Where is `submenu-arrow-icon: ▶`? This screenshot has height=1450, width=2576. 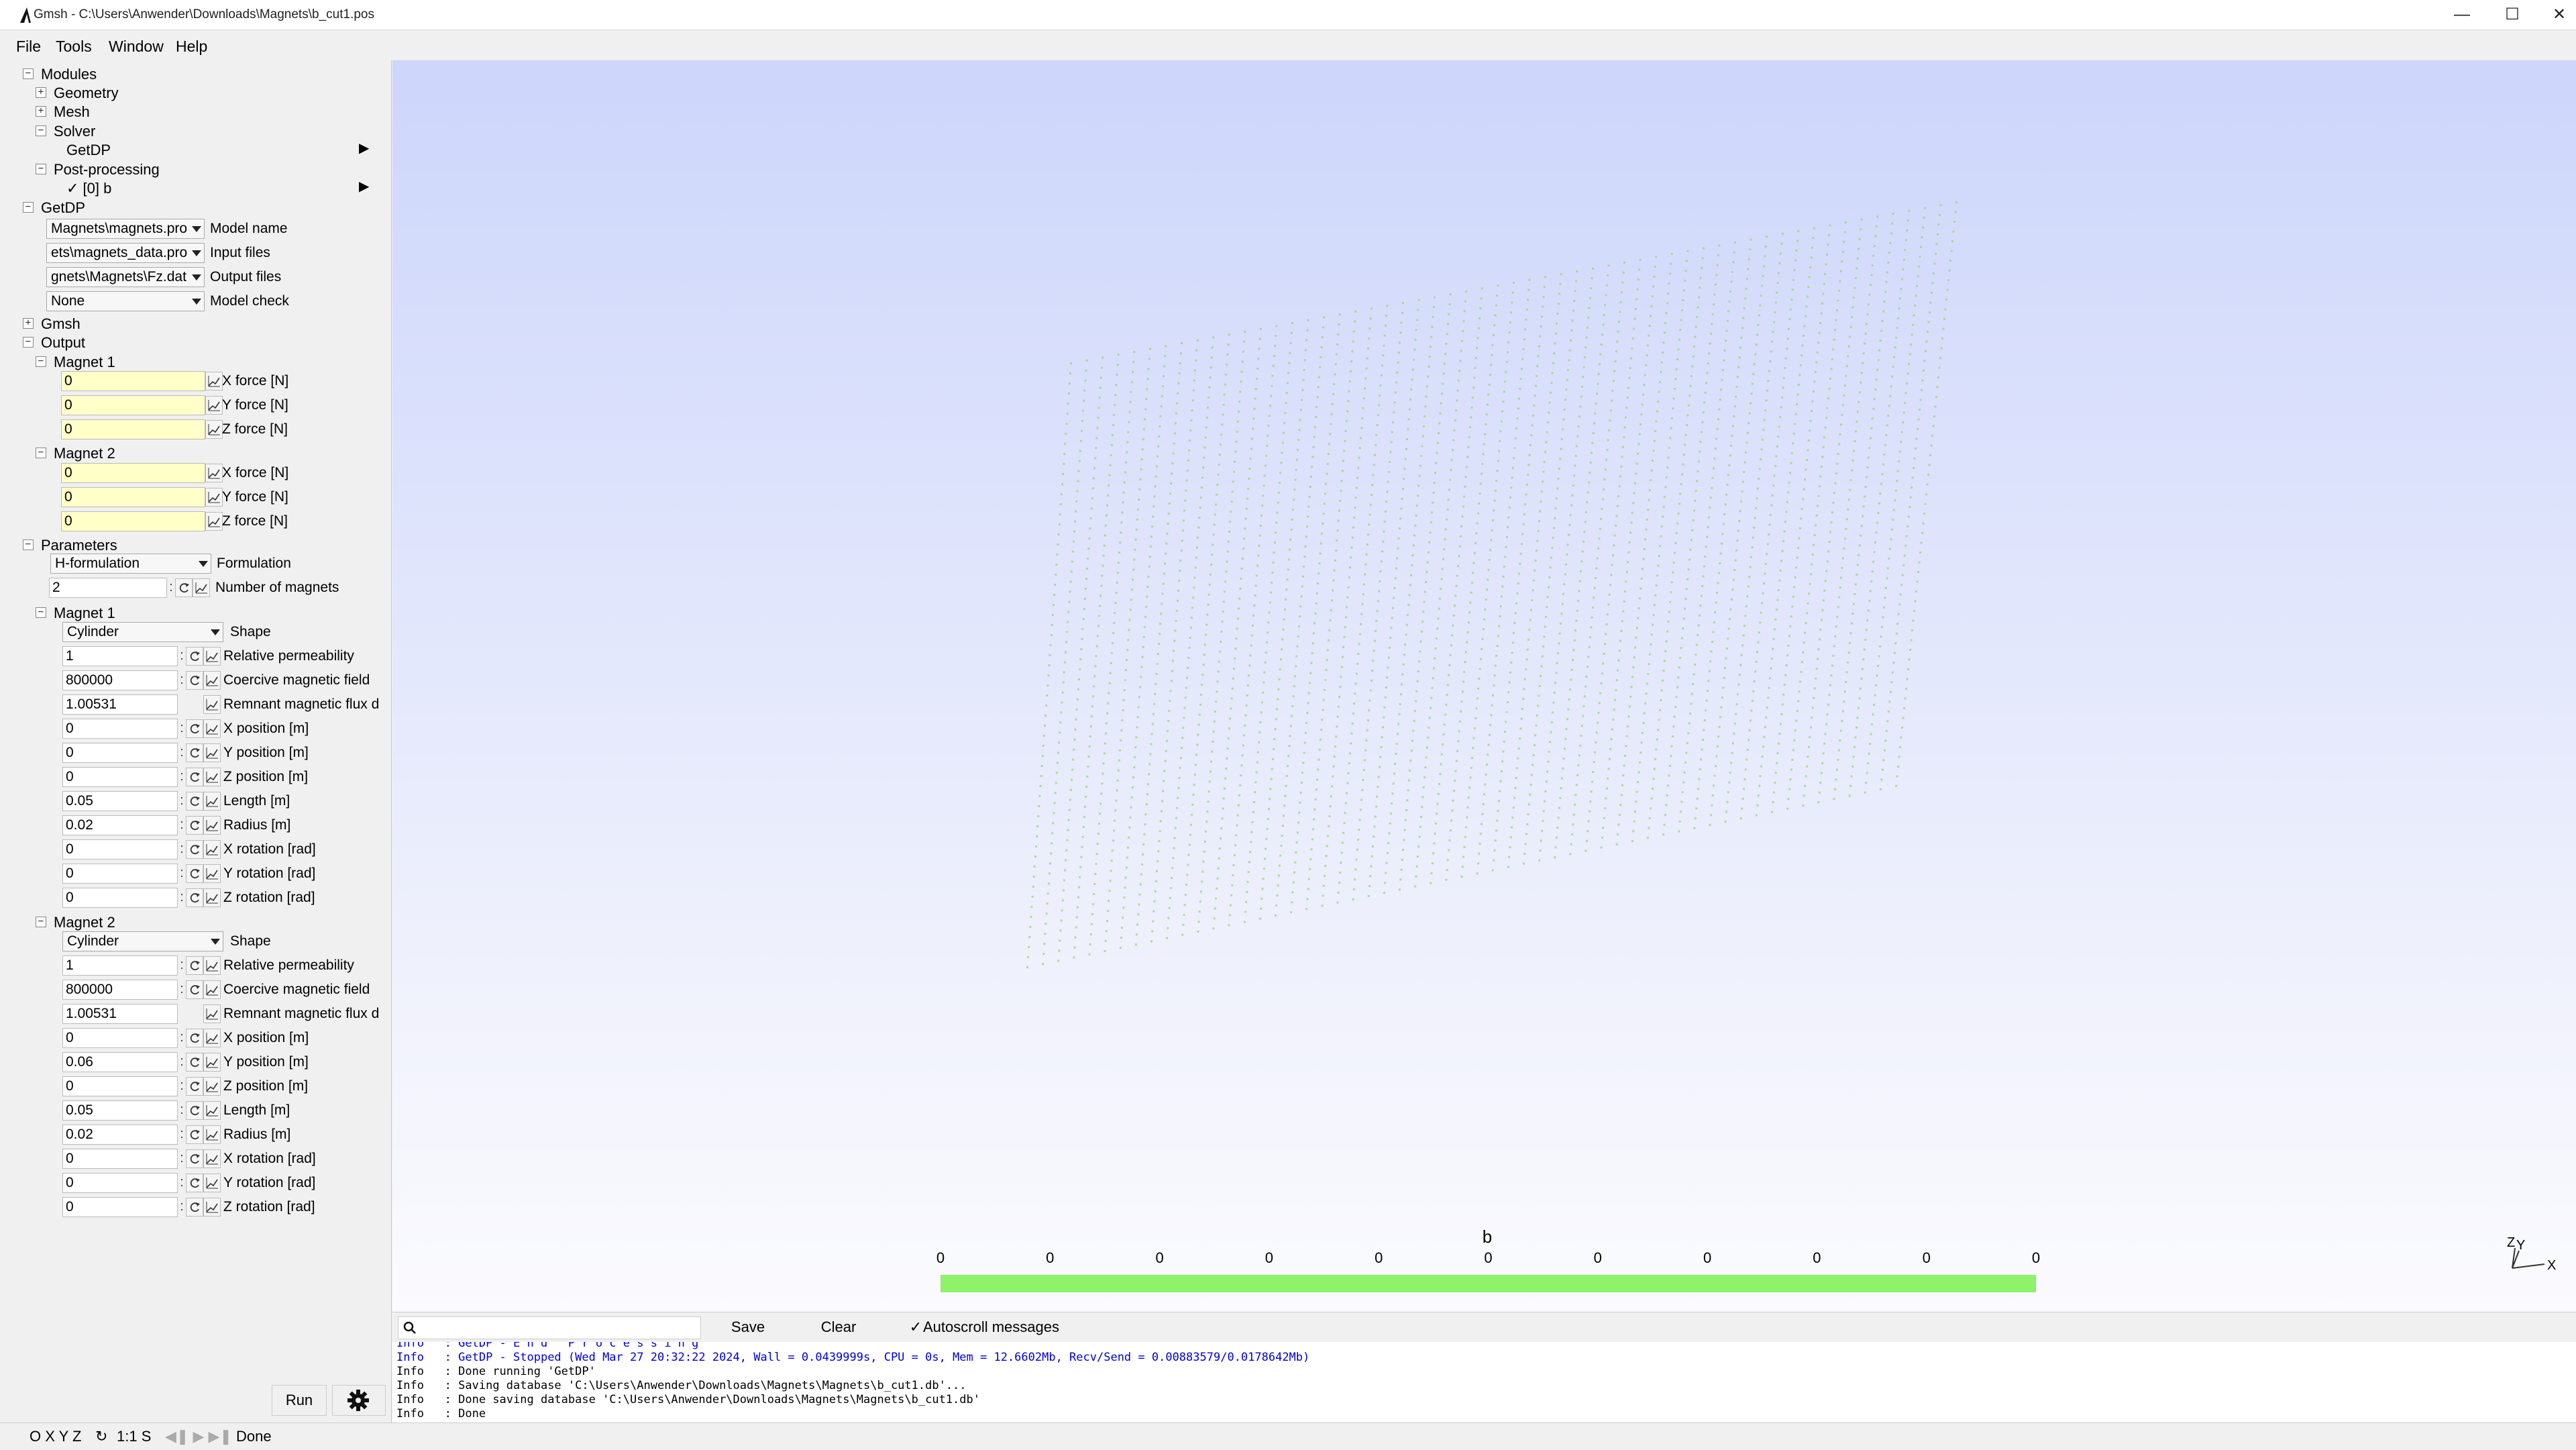
submenu-arrow-icon: ▶ is located at coordinates (364, 186).